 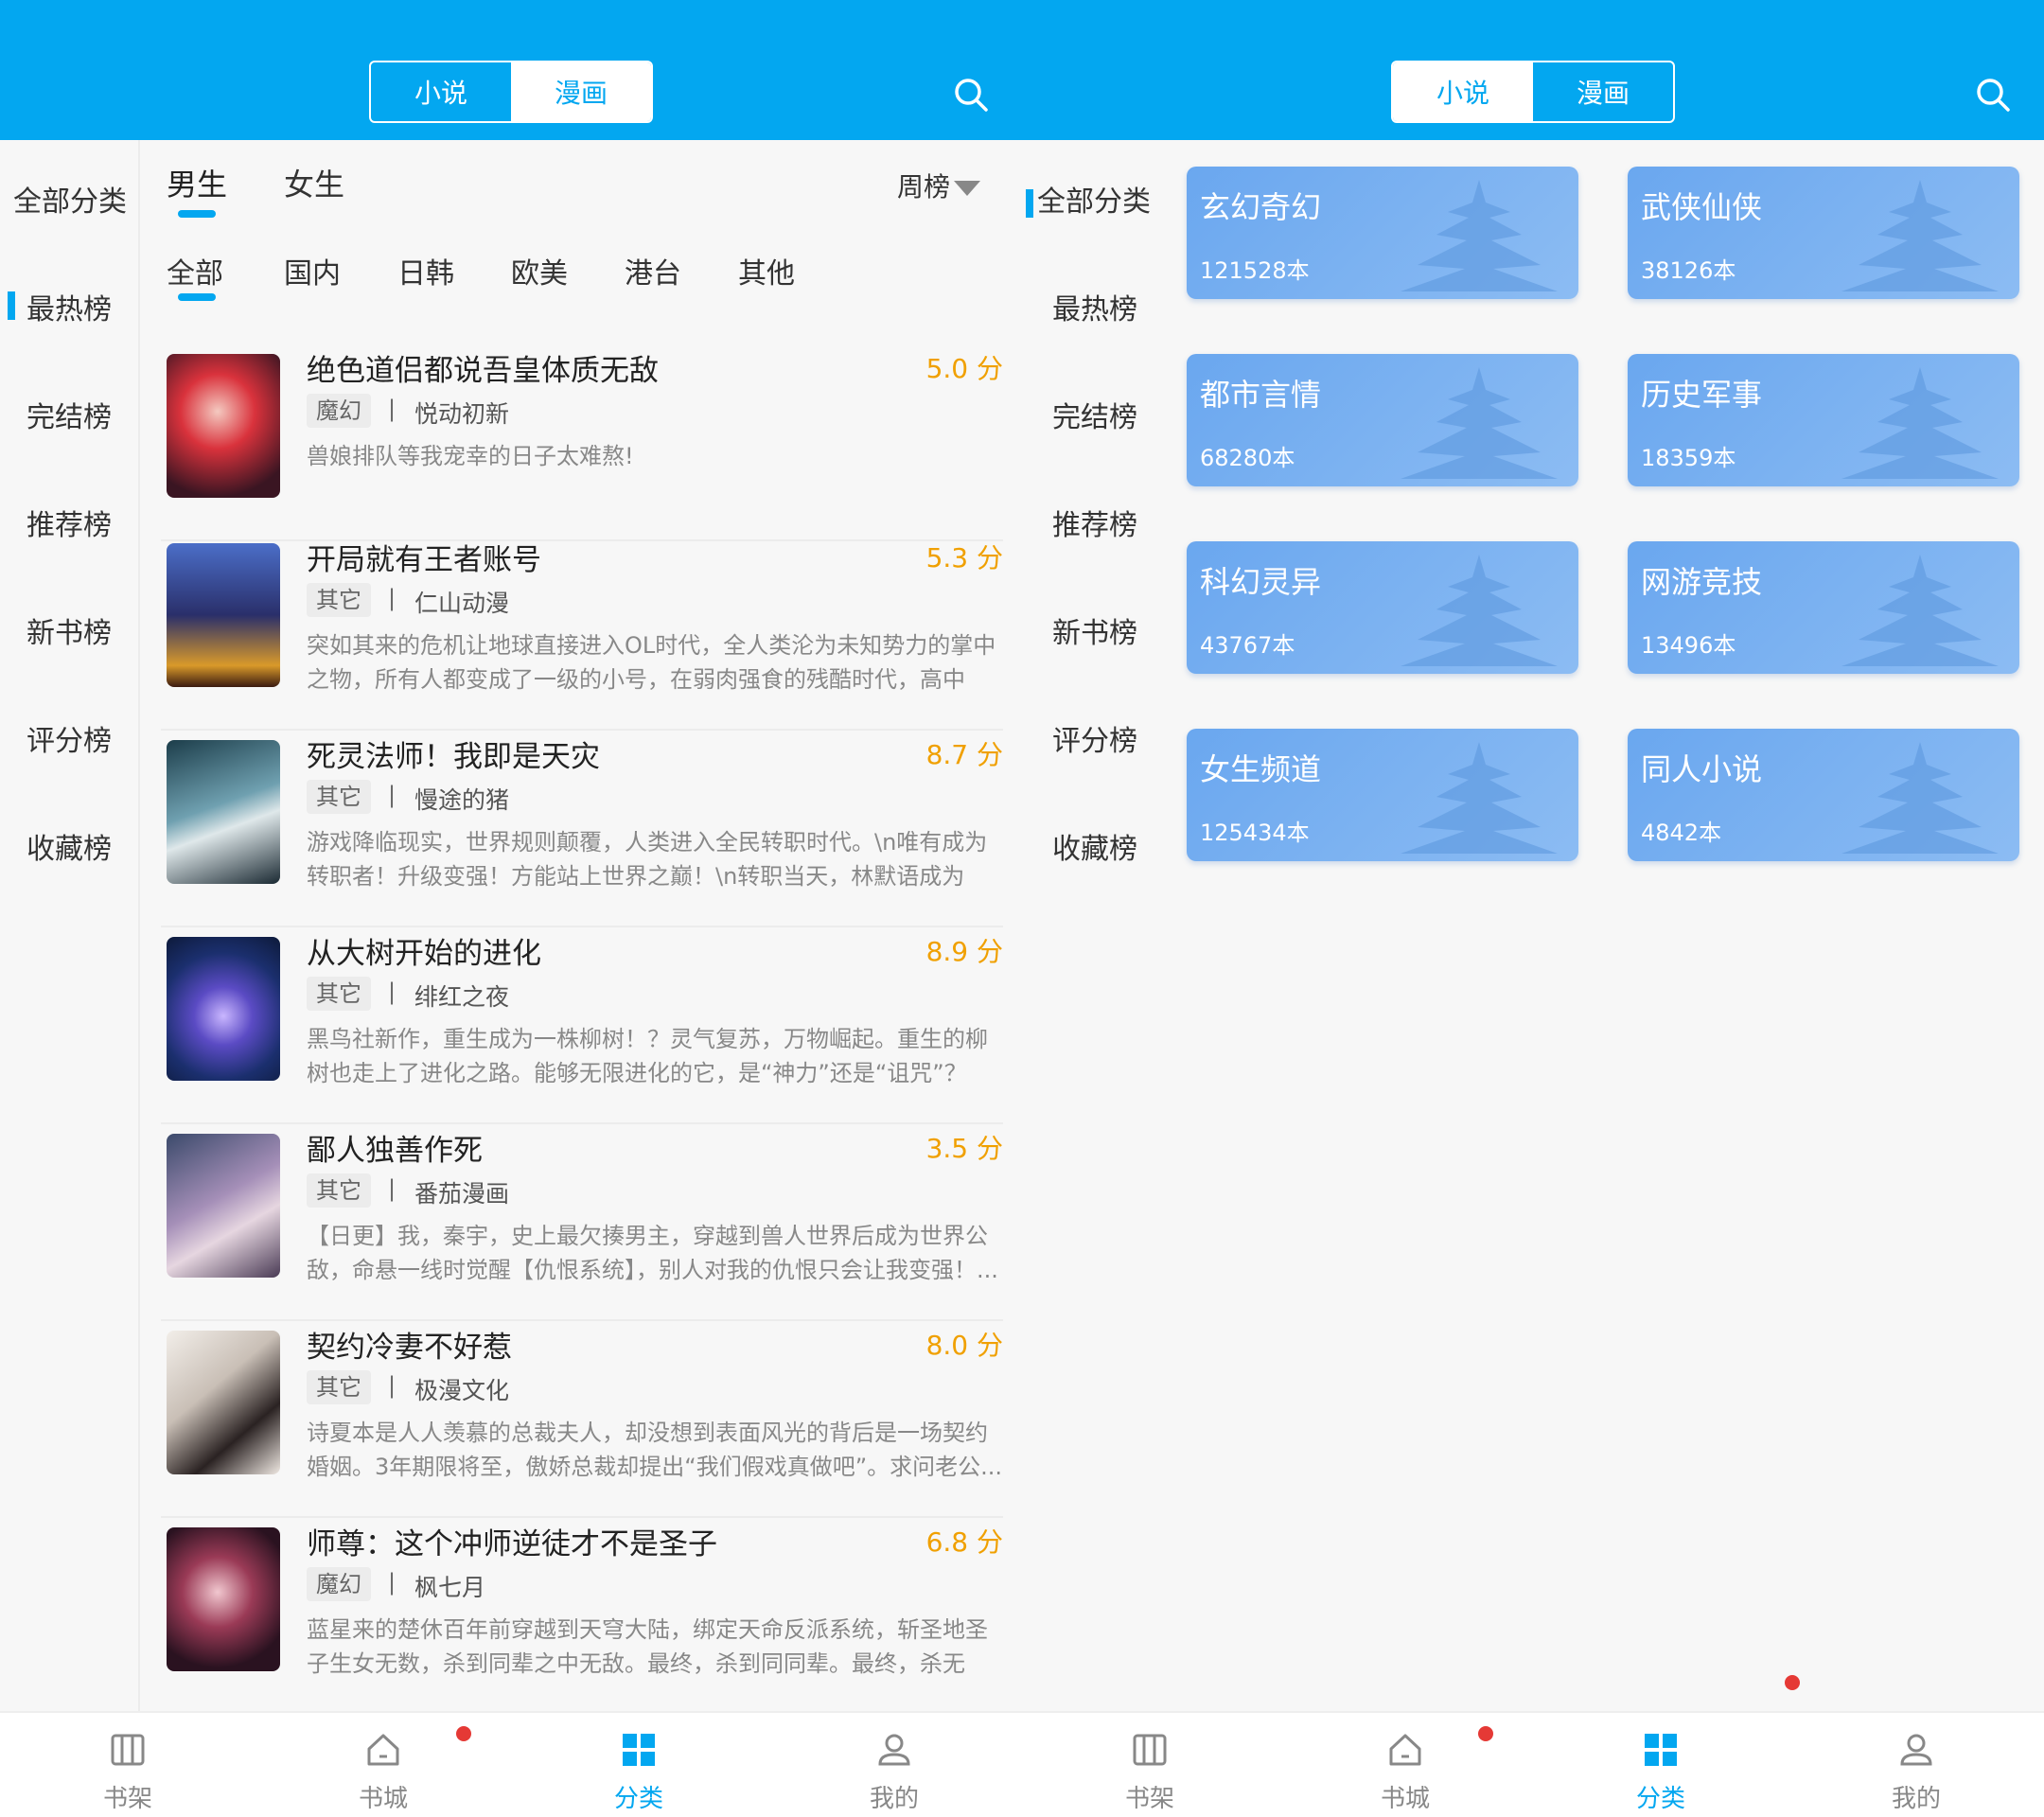 I want to click on category-card: 女生频道 125434本, so click(x=1382, y=795).